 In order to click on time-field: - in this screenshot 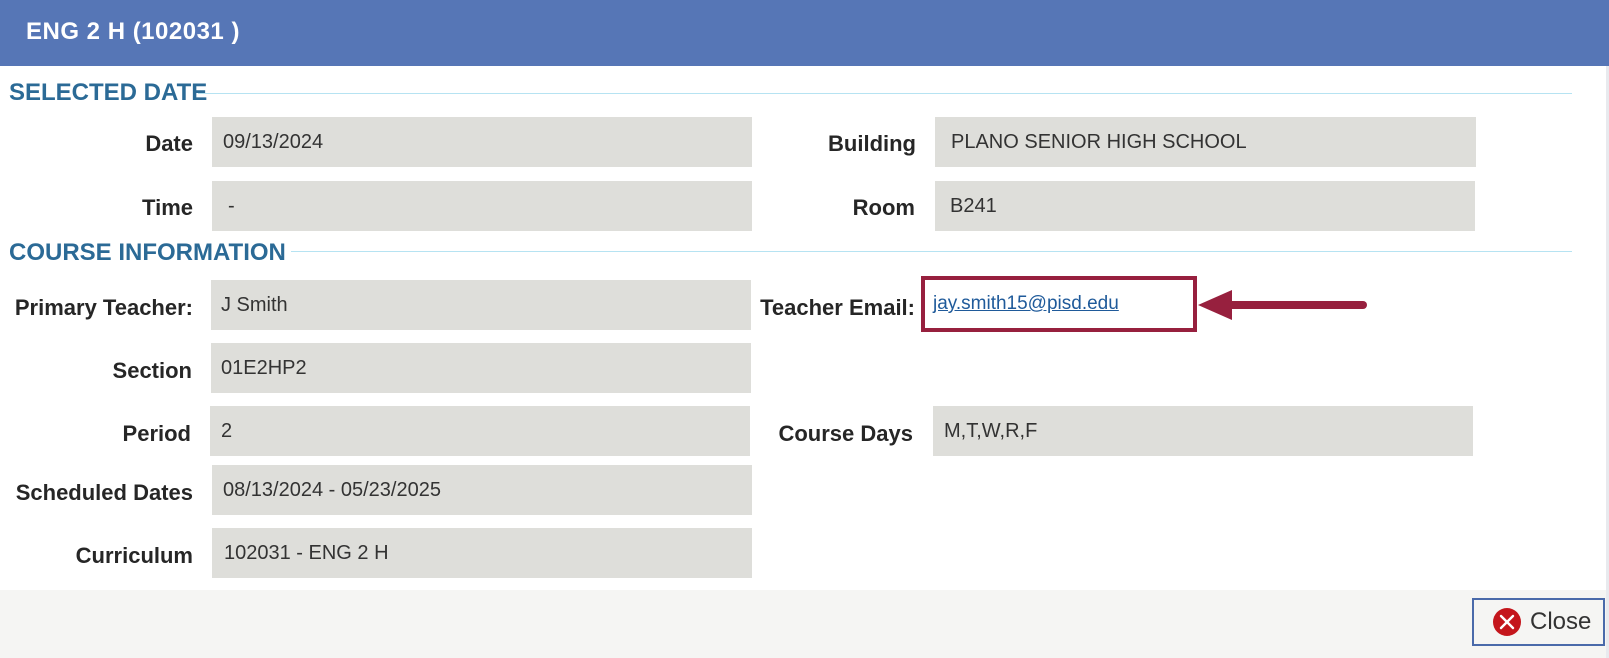, I will do `click(482, 206)`.